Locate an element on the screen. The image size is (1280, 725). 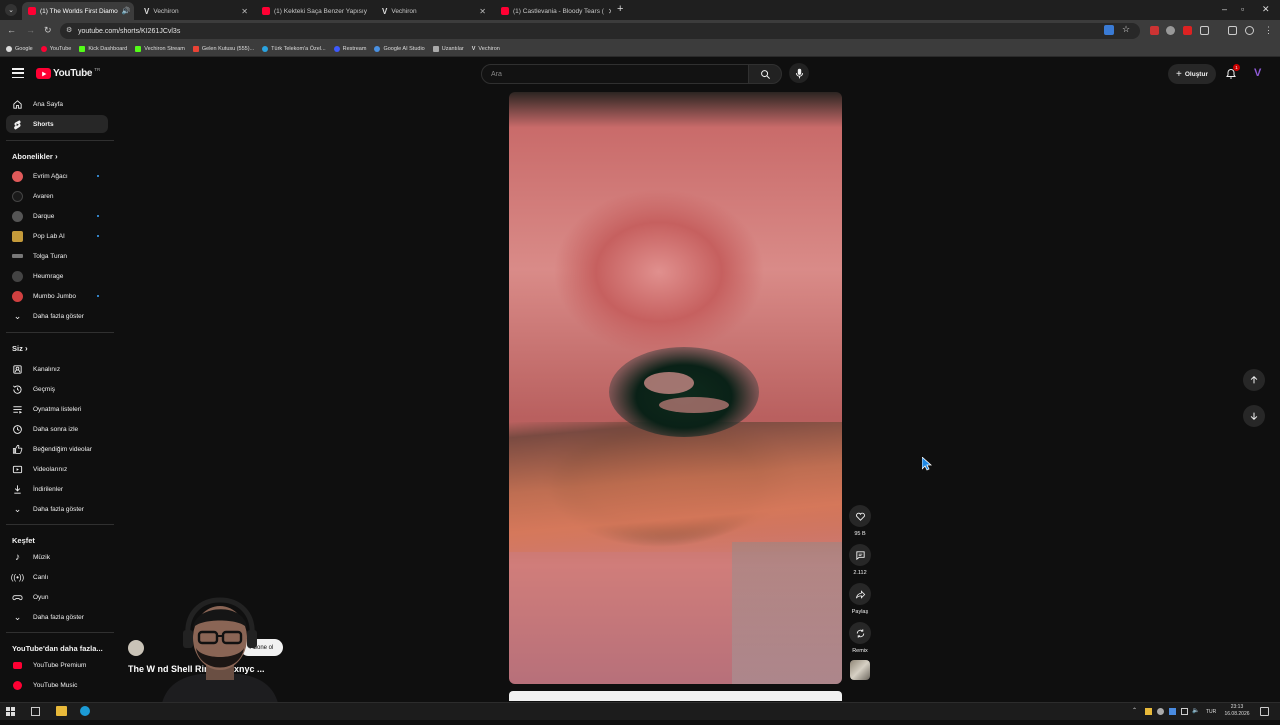
forward-icon: → is located at coordinates (30, 30).